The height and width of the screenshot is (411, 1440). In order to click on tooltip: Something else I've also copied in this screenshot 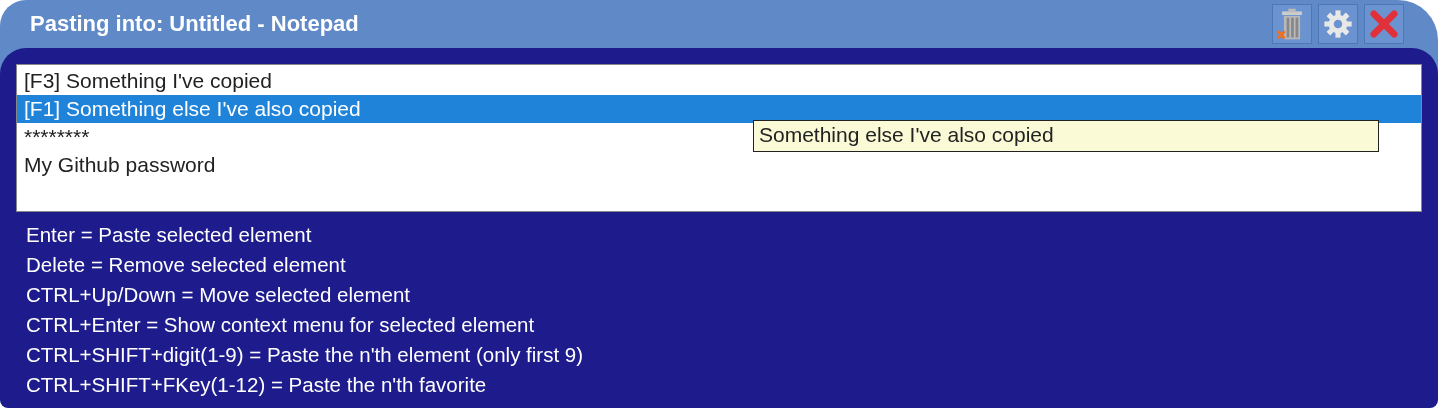, I will do `click(1066, 136)`.